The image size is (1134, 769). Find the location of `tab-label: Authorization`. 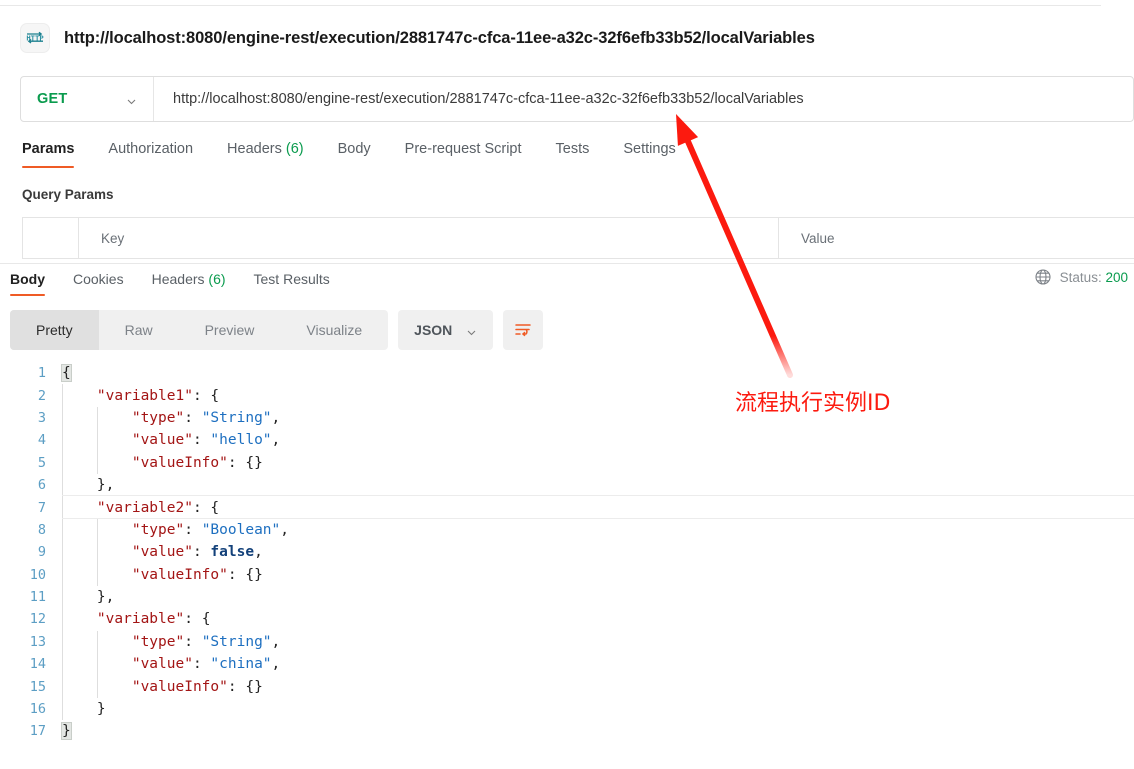

tab-label: Authorization is located at coordinates (151, 149).